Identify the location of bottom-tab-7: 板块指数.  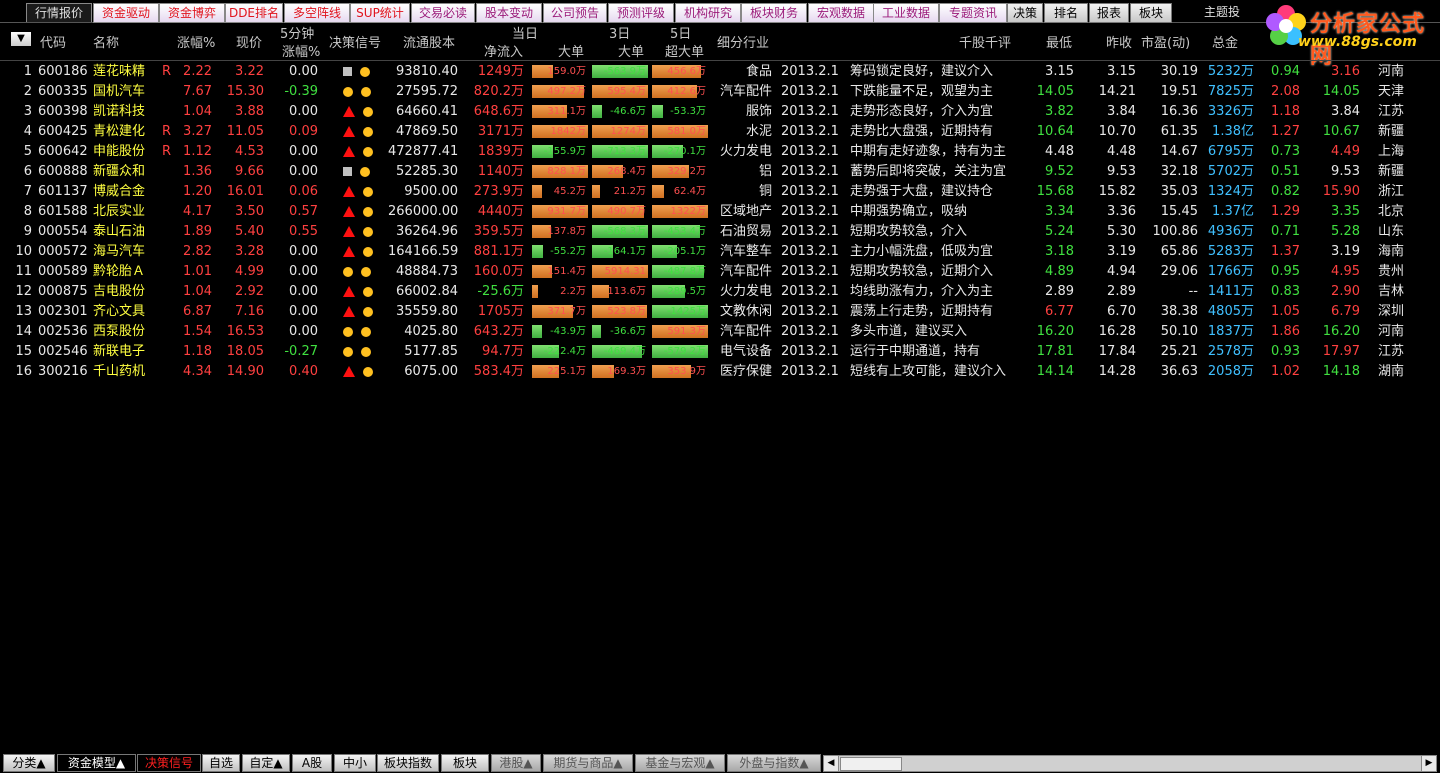
(408, 763).